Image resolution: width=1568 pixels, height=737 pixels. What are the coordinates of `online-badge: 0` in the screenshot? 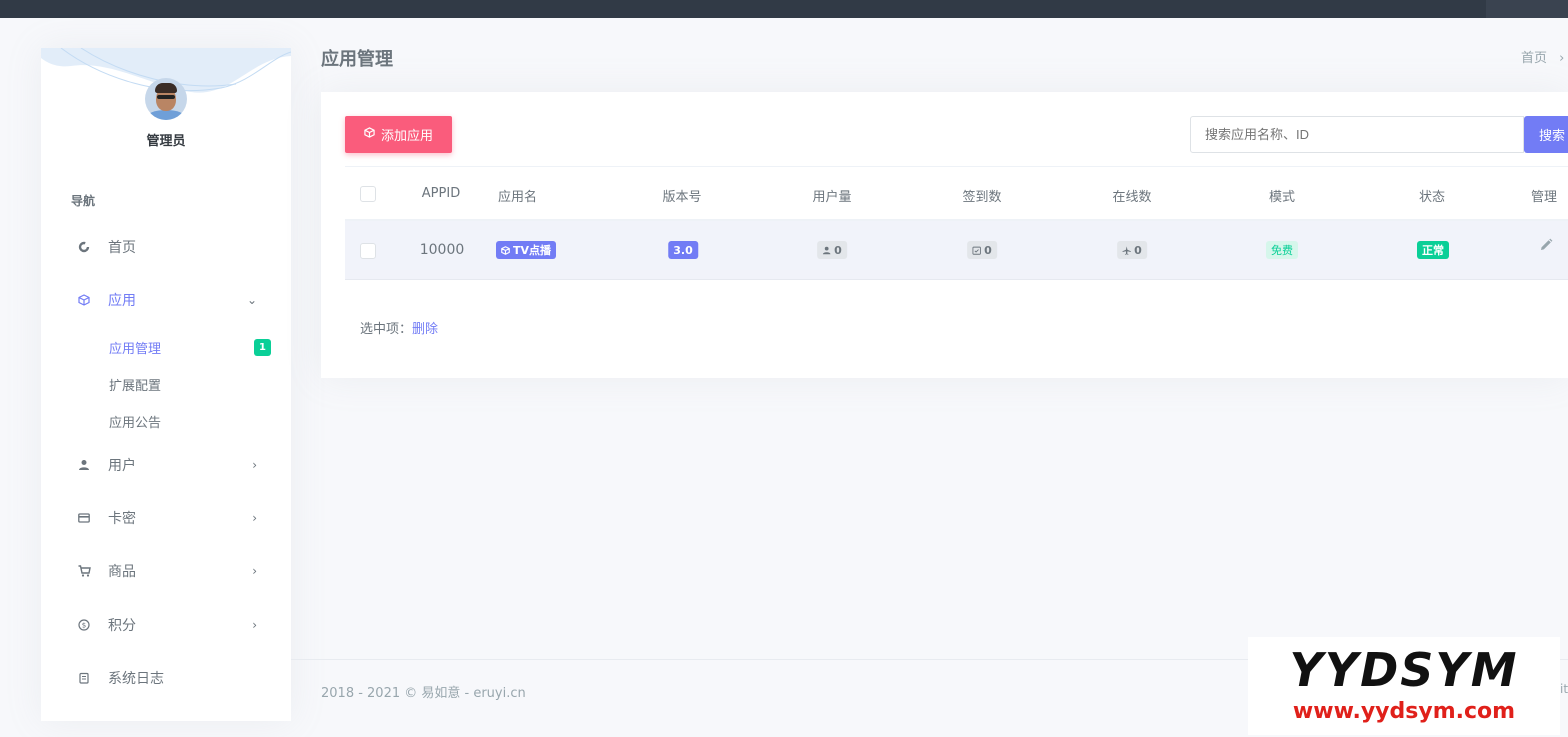 It's located at (1132, 250).